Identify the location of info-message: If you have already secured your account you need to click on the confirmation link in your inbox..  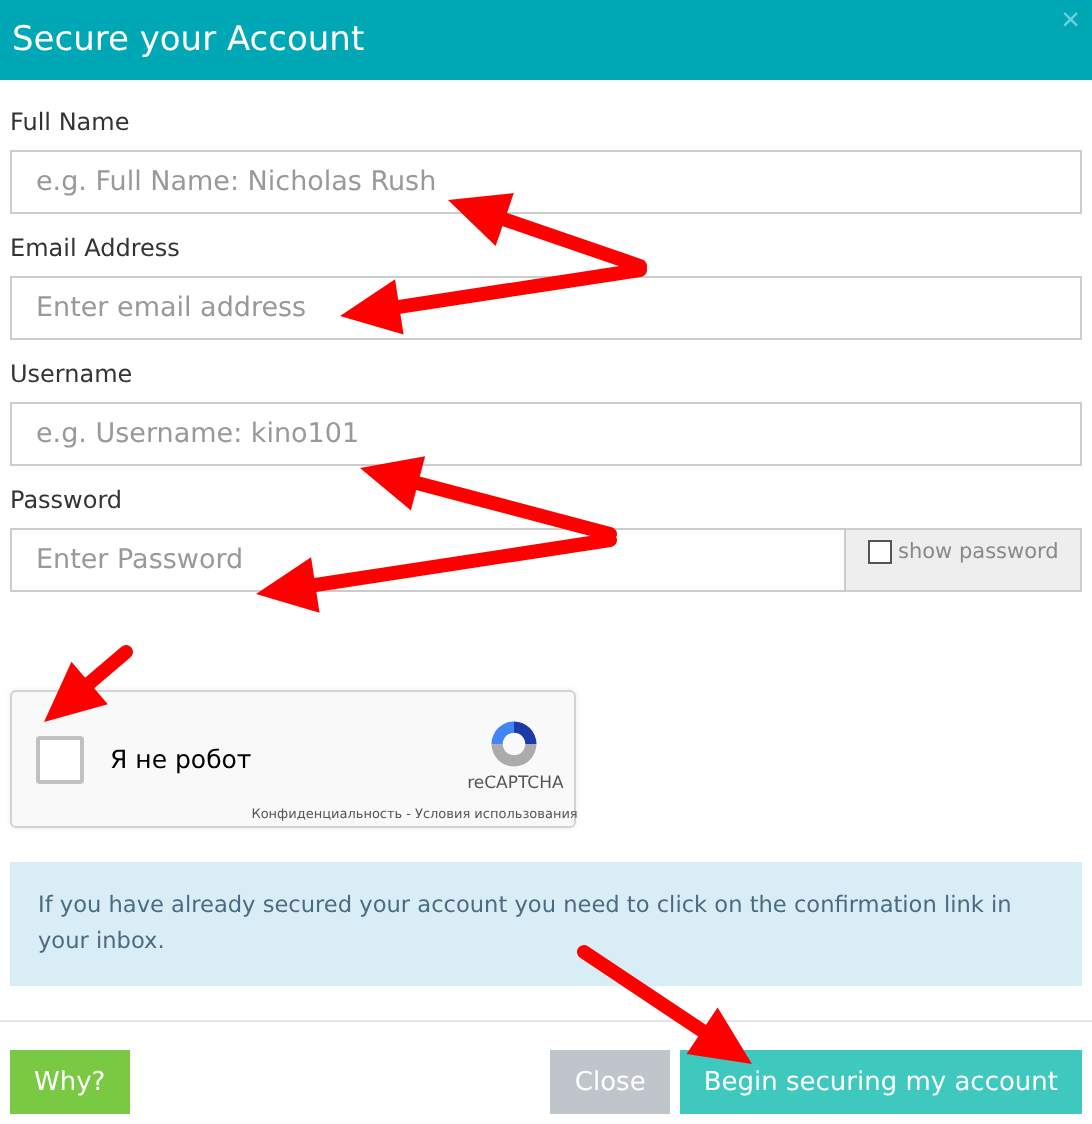
(546, 924).